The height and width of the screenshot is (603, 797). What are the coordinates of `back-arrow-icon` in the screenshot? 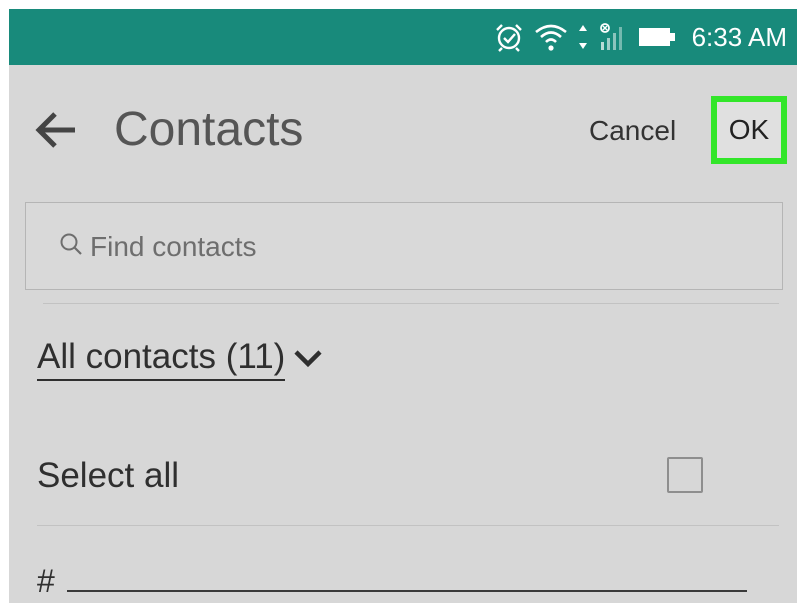 It's located at (56, 130).